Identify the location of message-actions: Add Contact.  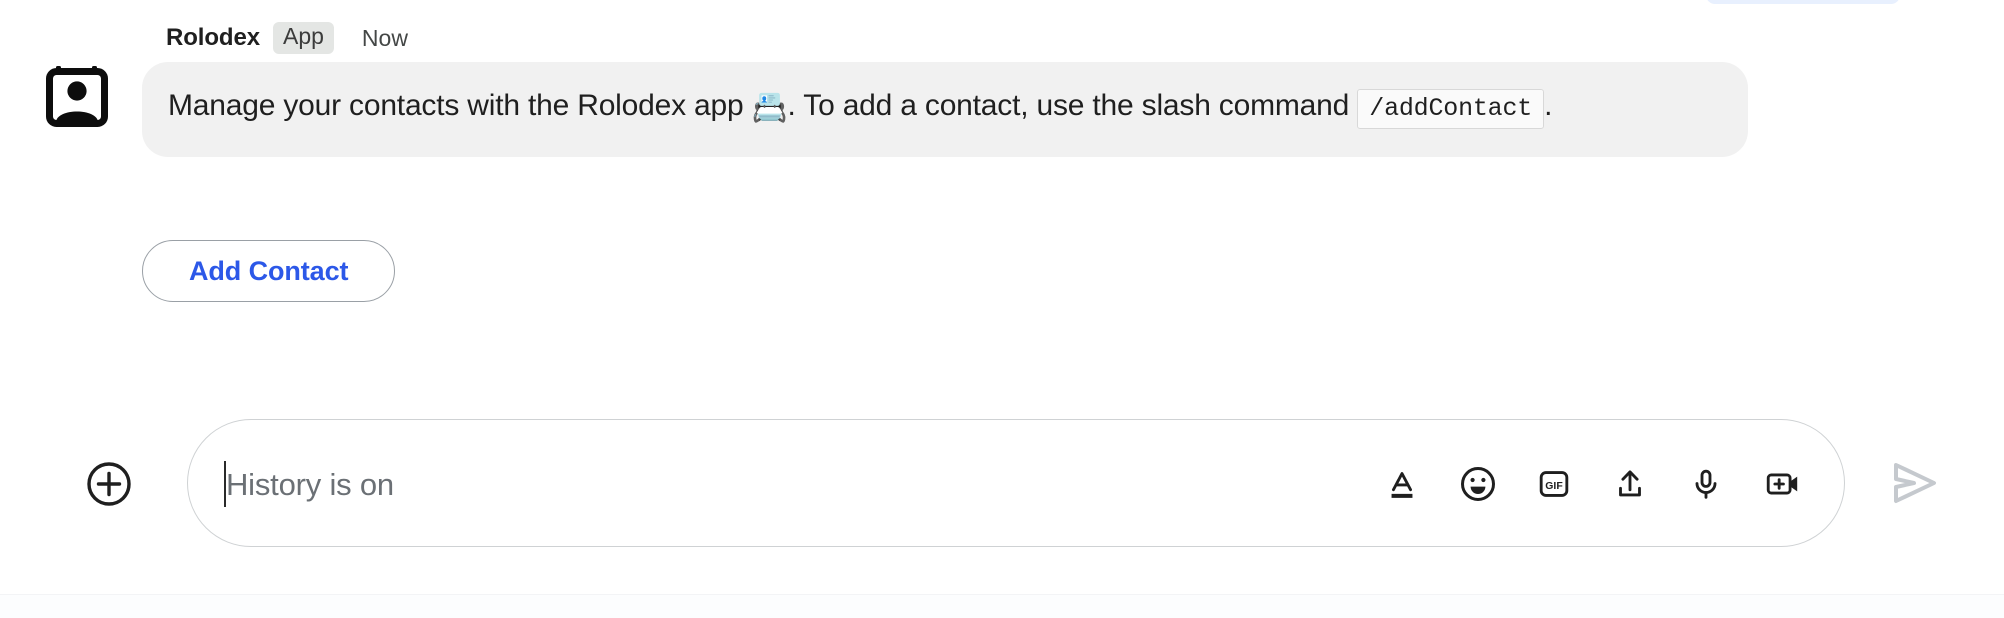
(269, 271).